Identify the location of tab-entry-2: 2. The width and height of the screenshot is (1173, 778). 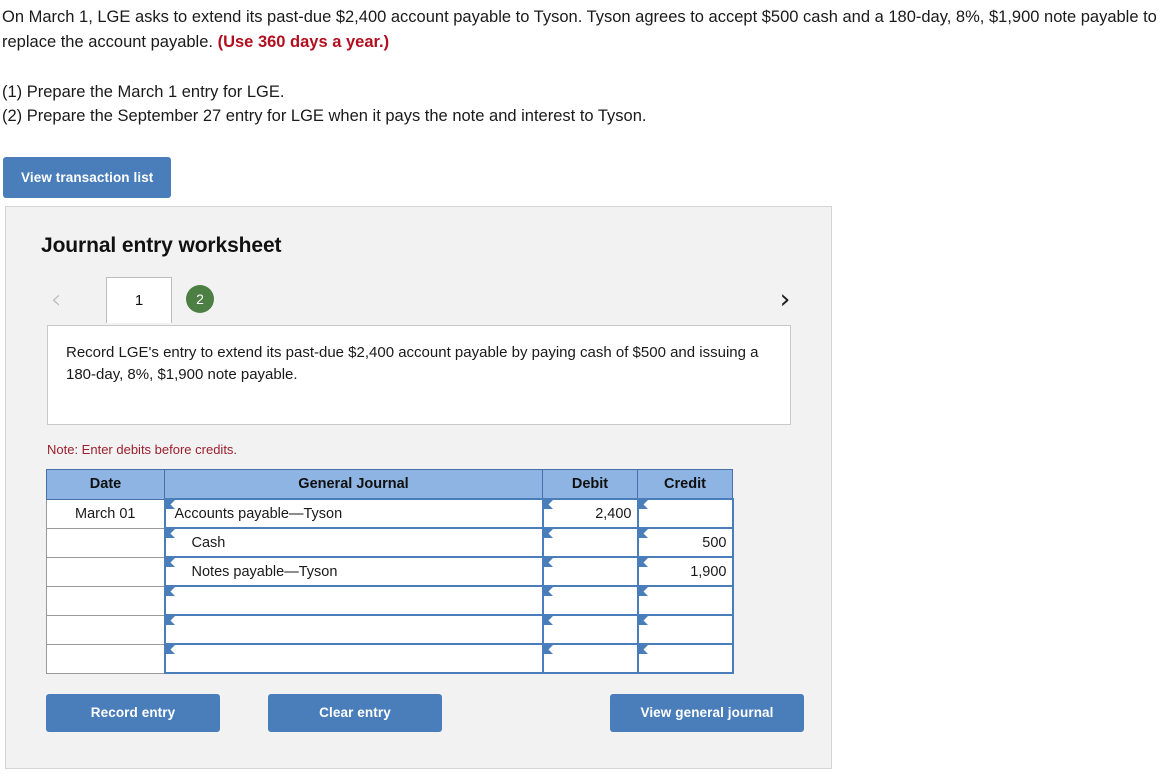
(200, 299).